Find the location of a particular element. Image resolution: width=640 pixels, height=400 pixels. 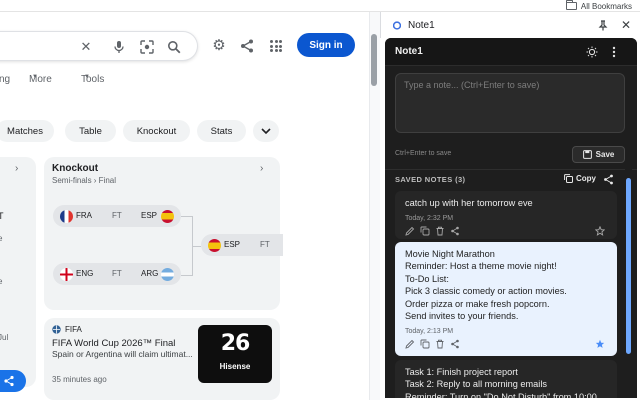

copy-label: Copy is located at coordinates (586, 178).